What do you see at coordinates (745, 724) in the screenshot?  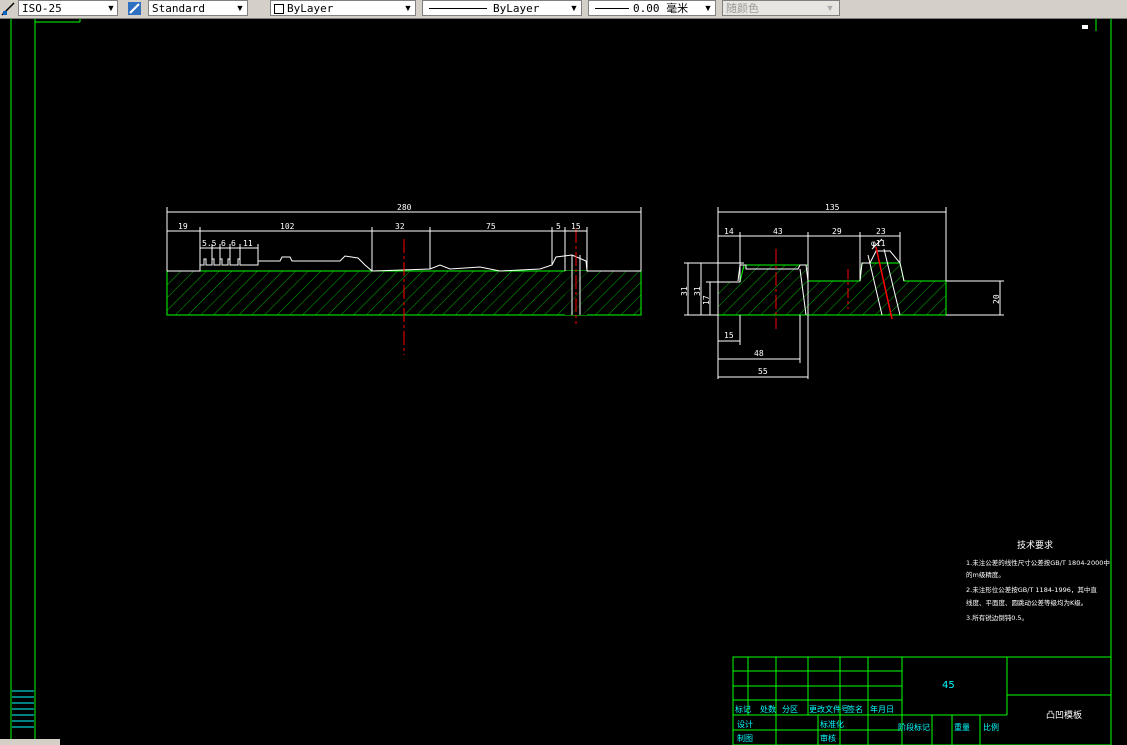 I see `tb-design: 设计` at bounding box center [745, 724].